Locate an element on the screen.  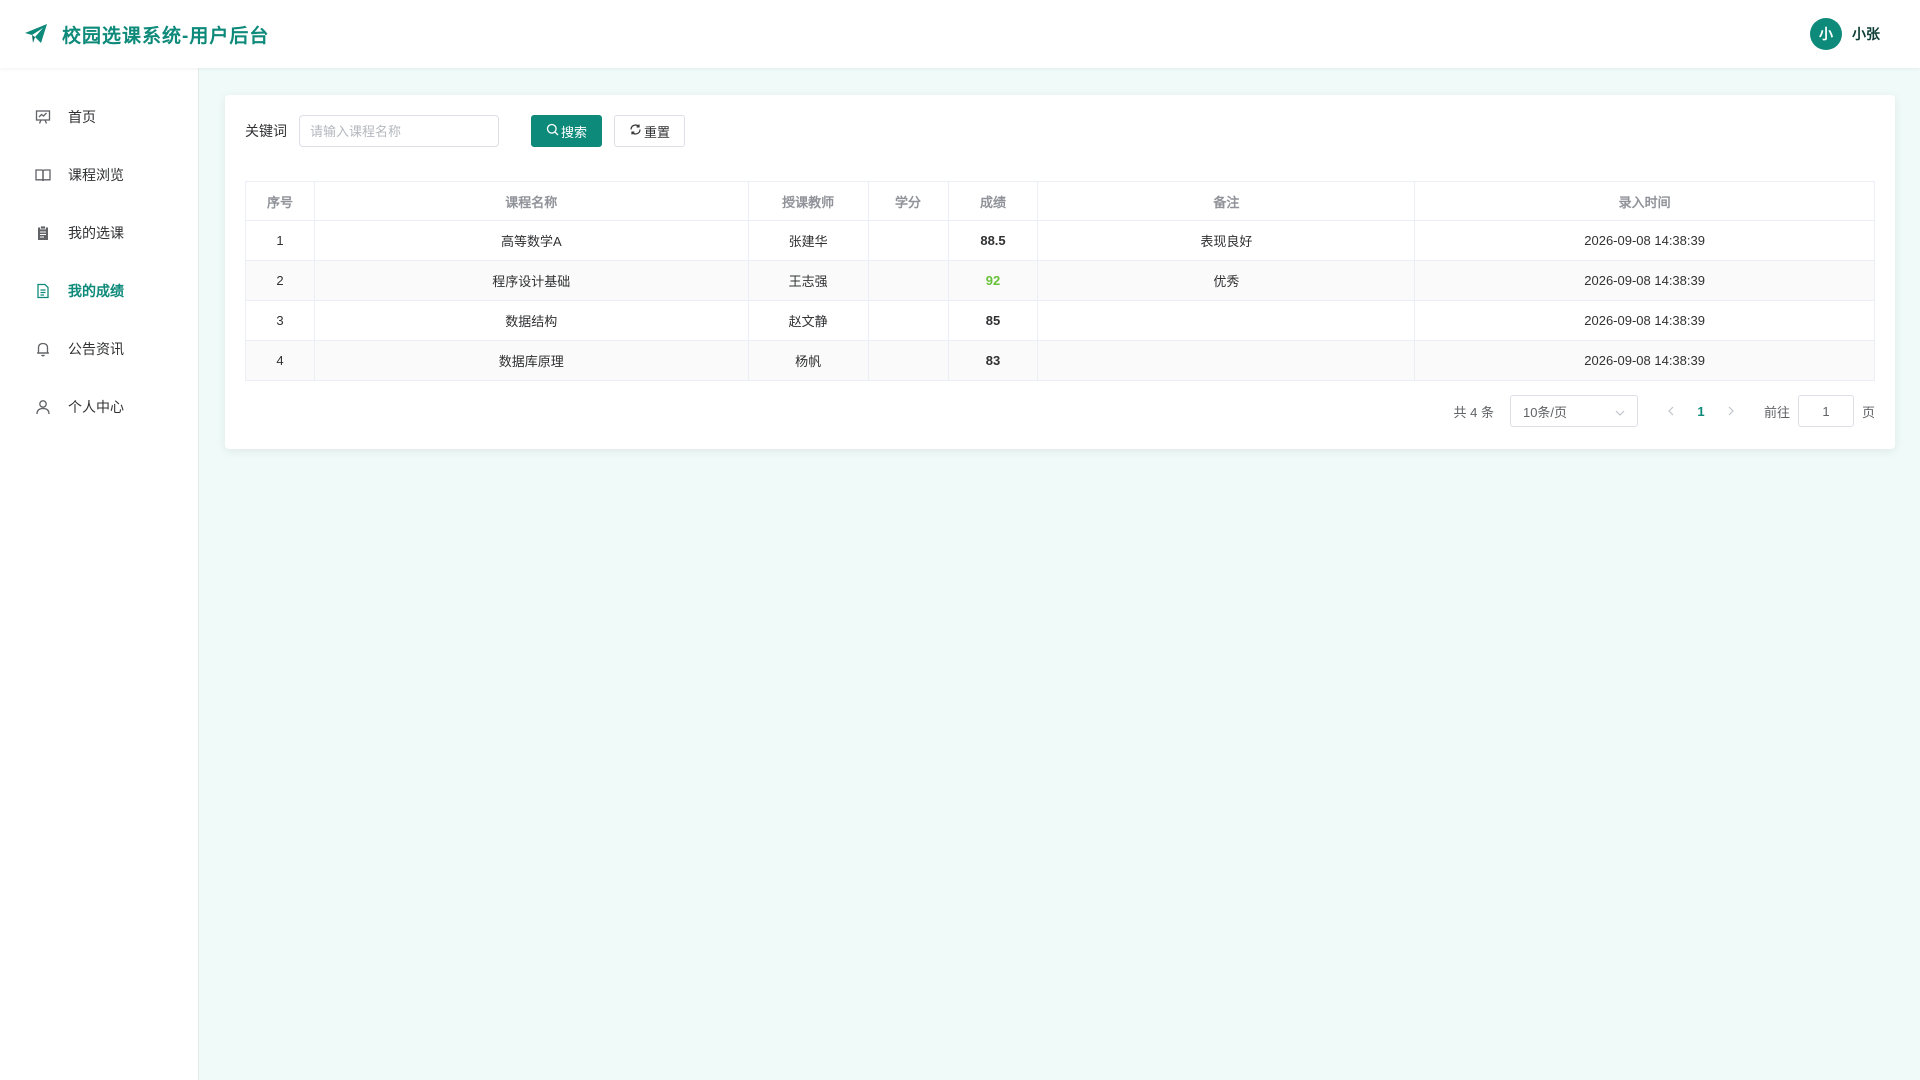
brand: 校园选课系统-用户后台 is located at coordinates (146, 34).